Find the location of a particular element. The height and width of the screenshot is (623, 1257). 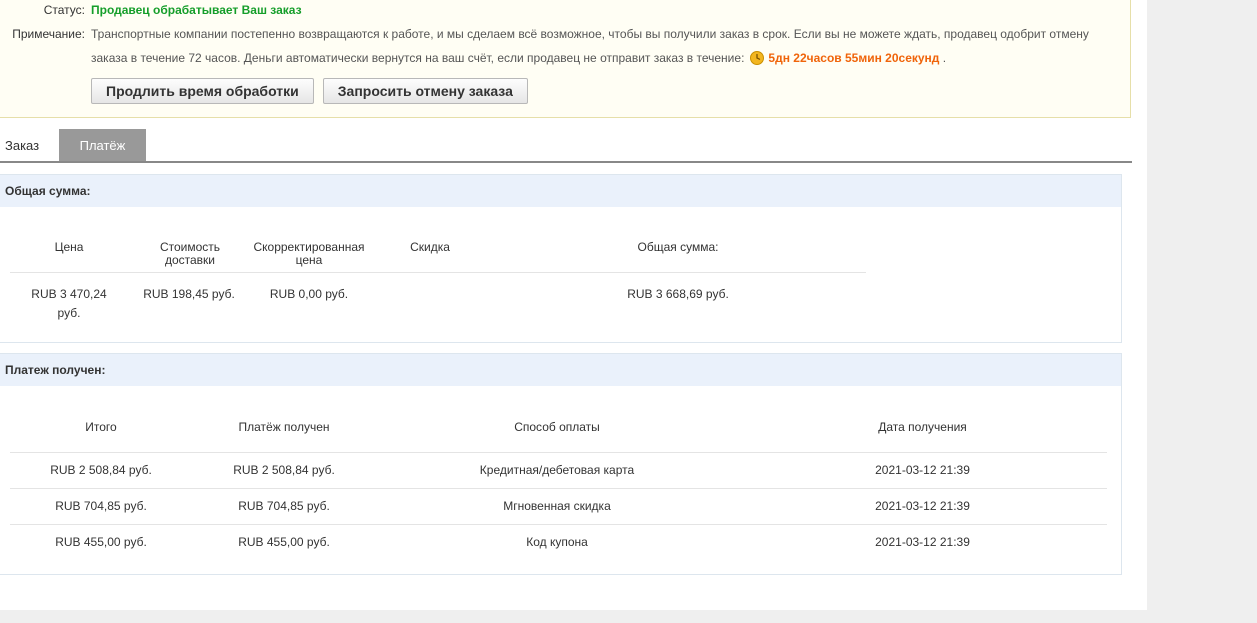

header-discount: Скидка is located at coordinates (430, 247).